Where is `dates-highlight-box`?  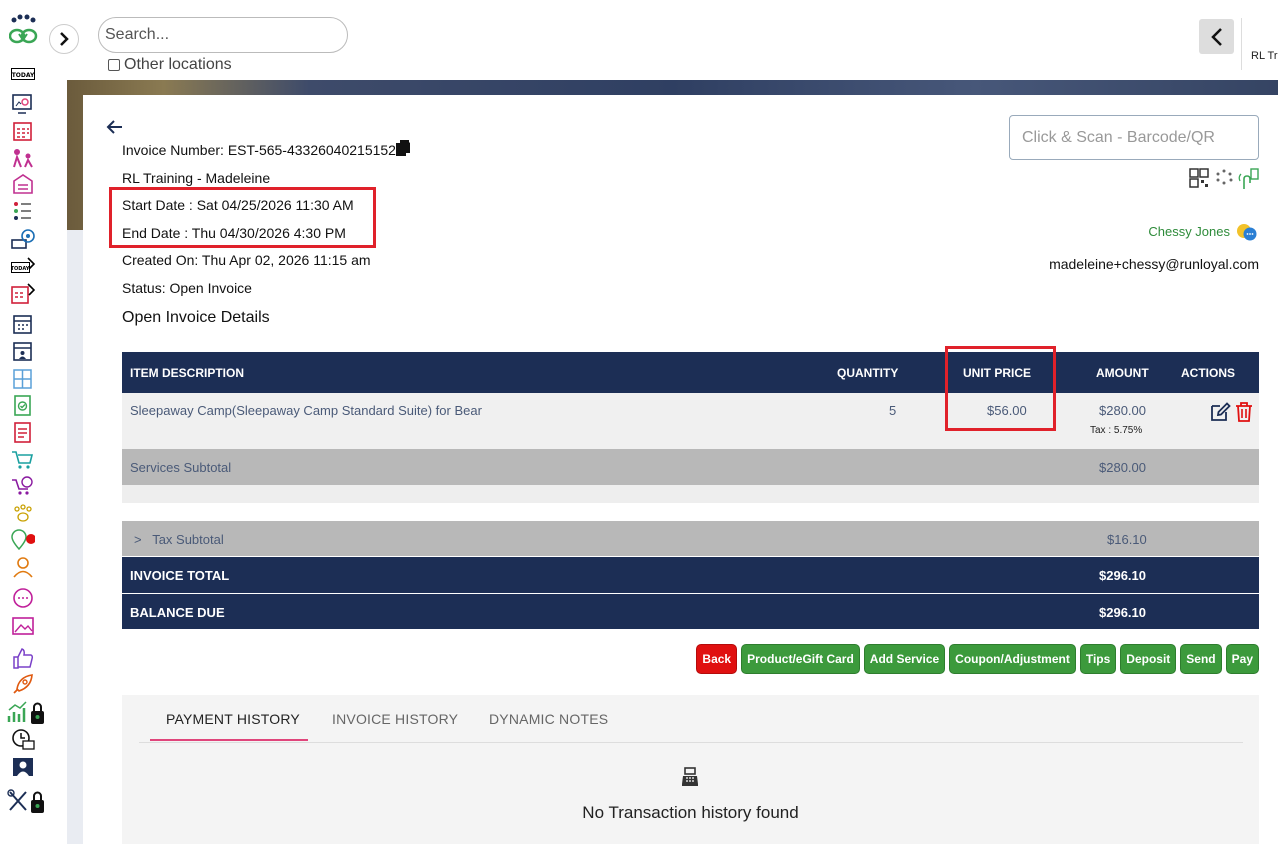 dates-highlight-box is located at coordinates (242, 217).